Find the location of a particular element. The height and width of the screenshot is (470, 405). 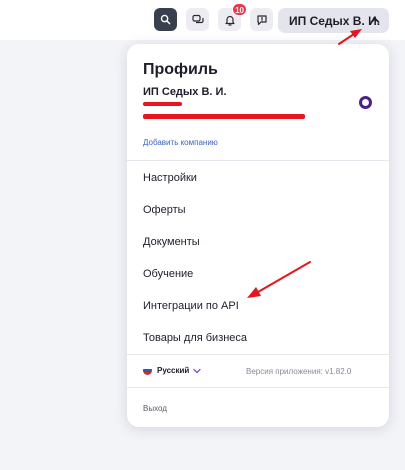

arrow-to-api-integrations is located at coordinates (279, 279).